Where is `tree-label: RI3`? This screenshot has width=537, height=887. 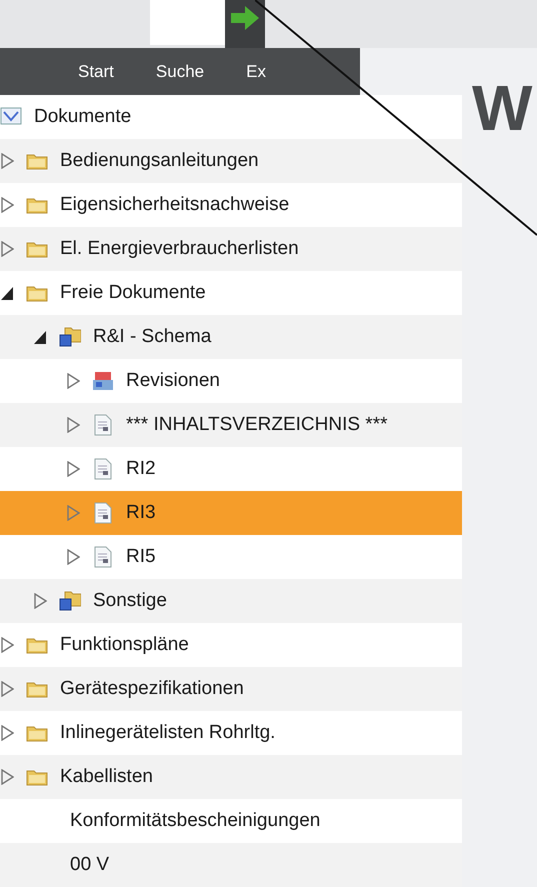 tree-label: RI3 is located at coordinates (141, 512).